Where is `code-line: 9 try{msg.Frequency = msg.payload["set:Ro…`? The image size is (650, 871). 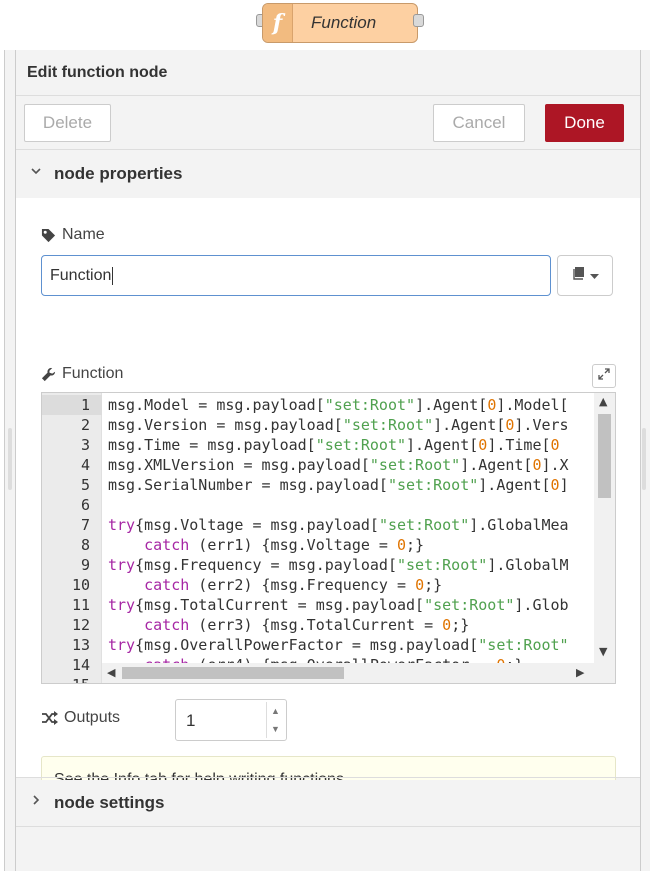
code-line: 9 try{msg.Frequency = msg.payload["set:Ro… is located at coordinates (318, 565).